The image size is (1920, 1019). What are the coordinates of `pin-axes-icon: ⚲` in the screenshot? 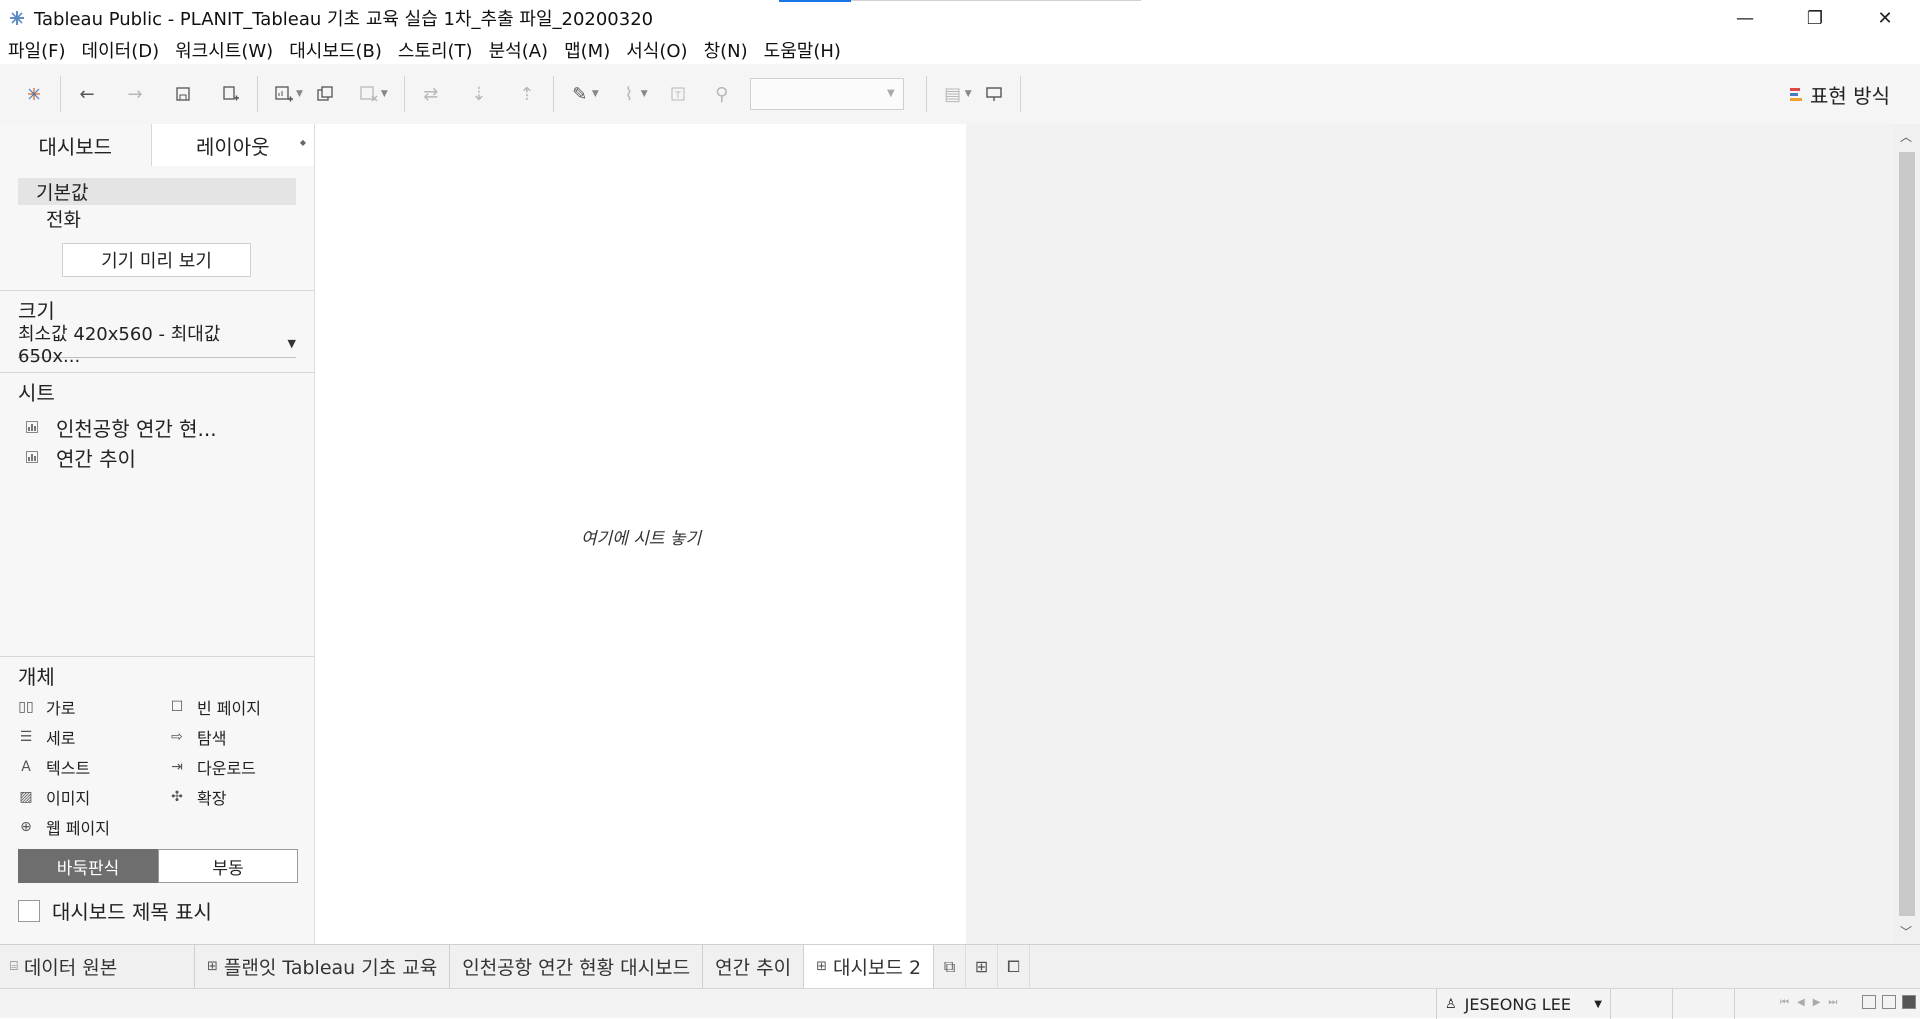 It's located at (722, 94).